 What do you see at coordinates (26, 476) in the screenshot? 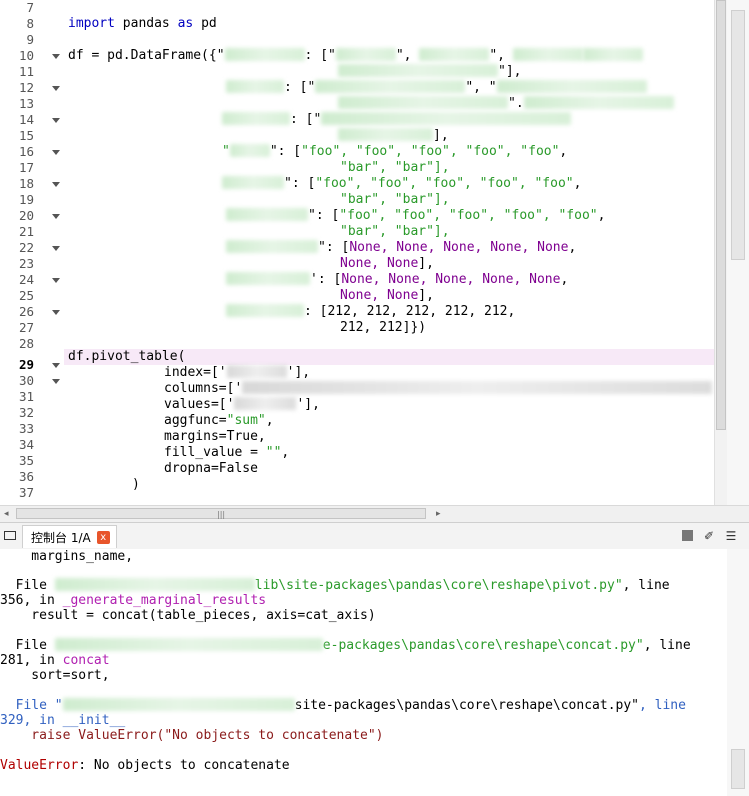
I see `line-number: 36` at bounding box center [26, 476].